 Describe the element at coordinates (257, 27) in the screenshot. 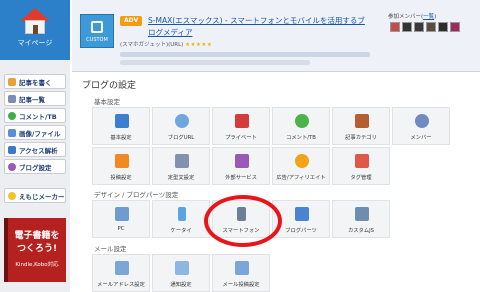

I see `blog-title-link: S-MAX(エスマックス) - スマートフォンとモバイルを活用するブログメディア` at that location.